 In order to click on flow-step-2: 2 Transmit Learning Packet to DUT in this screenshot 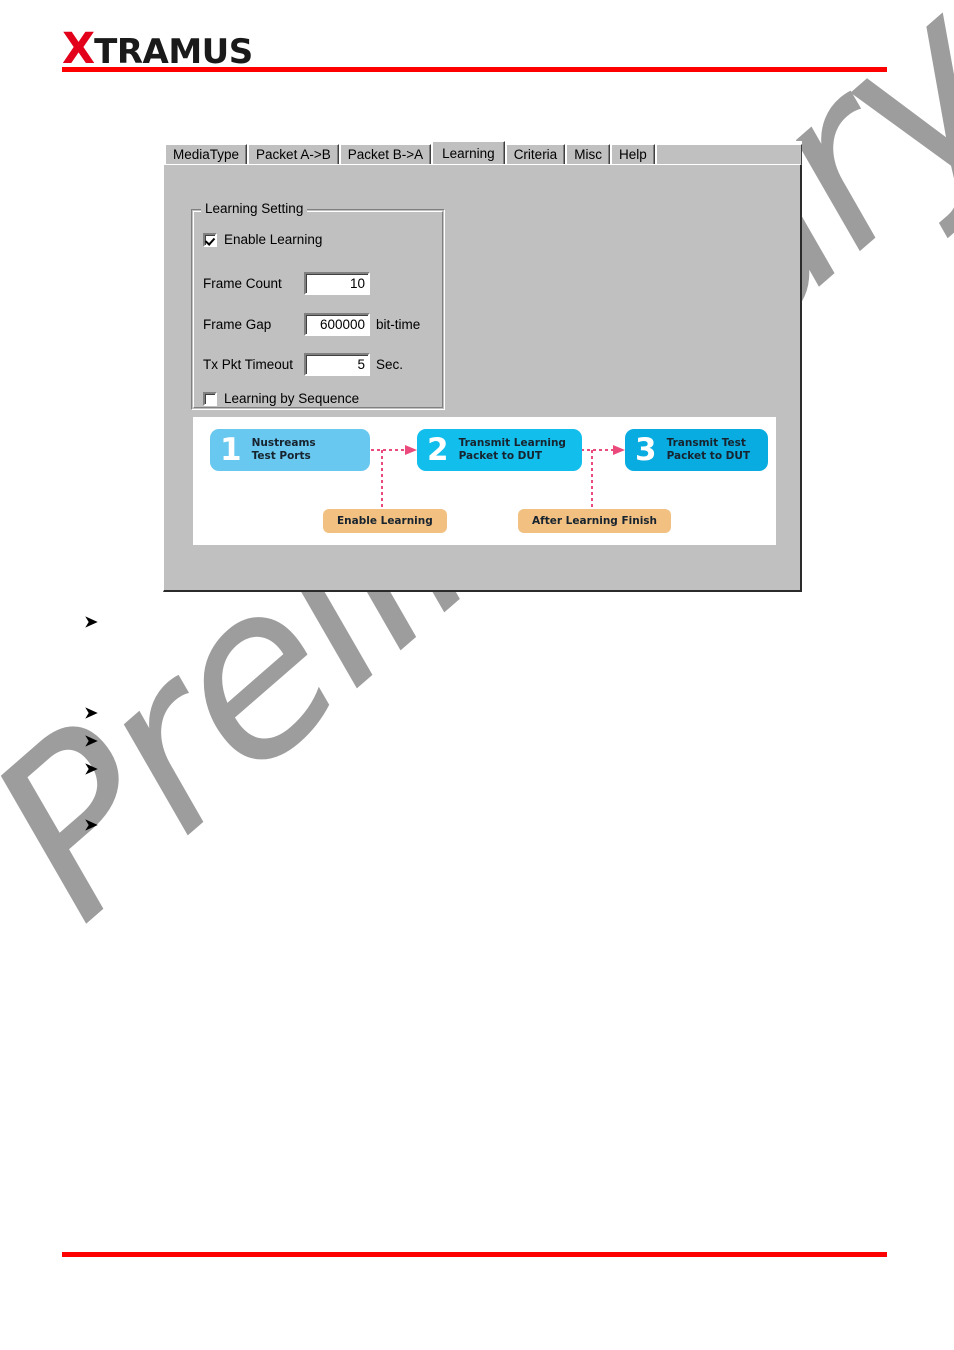, I will do `click(499, 450)`.